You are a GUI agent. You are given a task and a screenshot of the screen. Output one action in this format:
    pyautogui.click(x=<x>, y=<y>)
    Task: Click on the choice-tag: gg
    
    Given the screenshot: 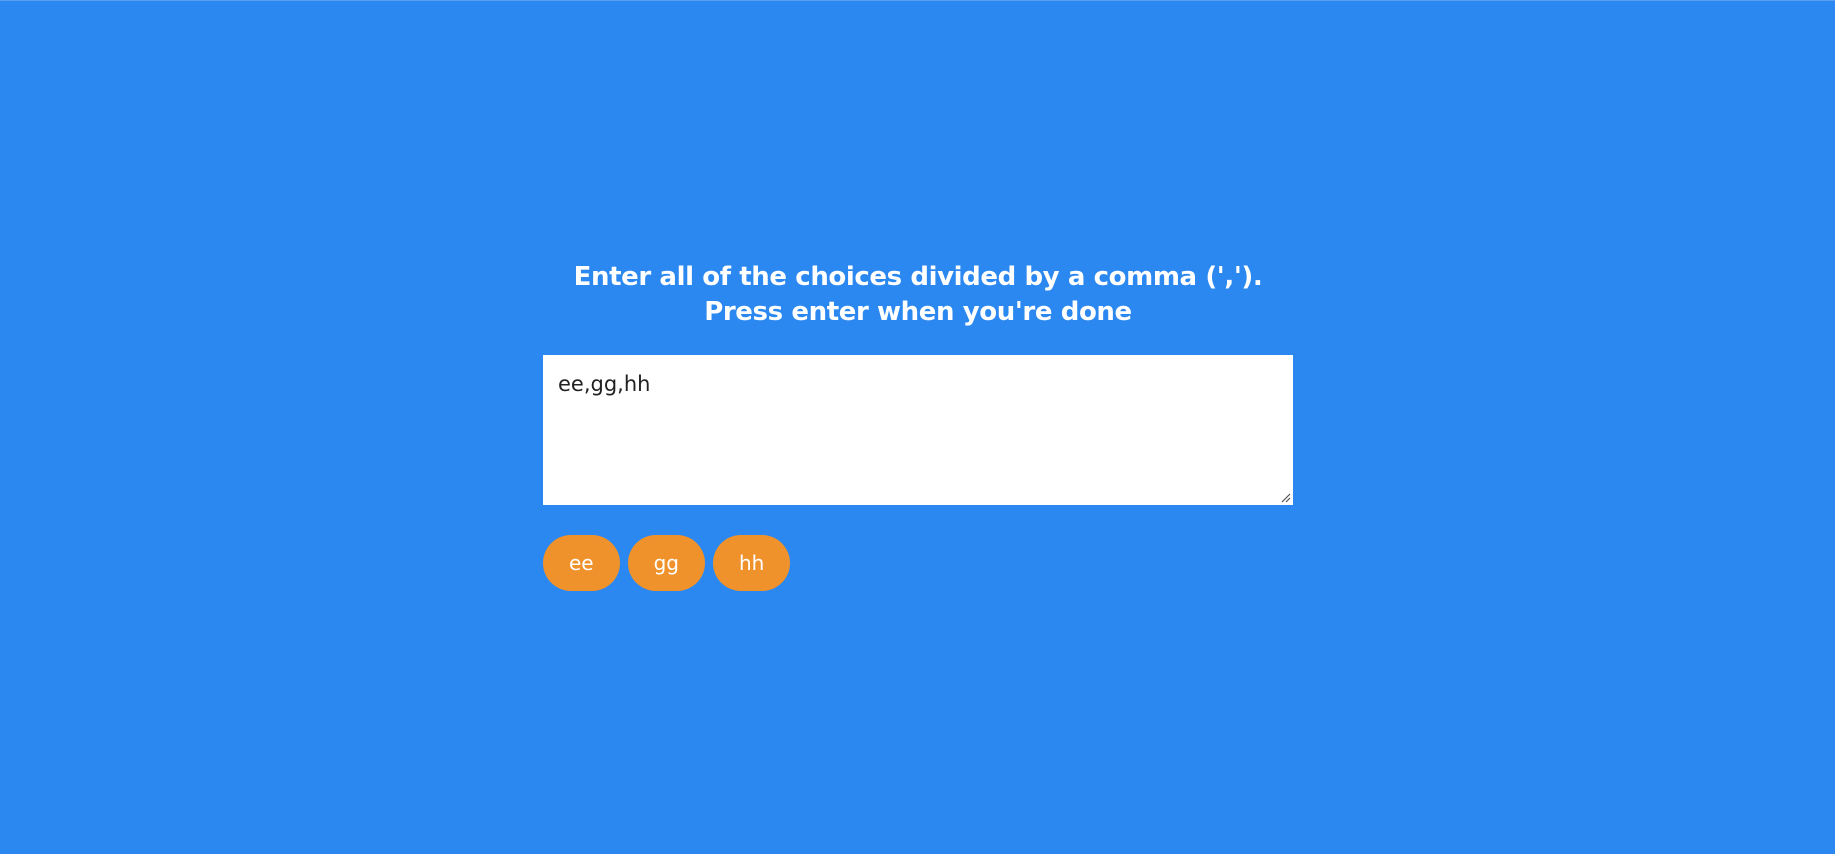 What is the action you would take?
    pyautogui.click(x=666, y=563)
    